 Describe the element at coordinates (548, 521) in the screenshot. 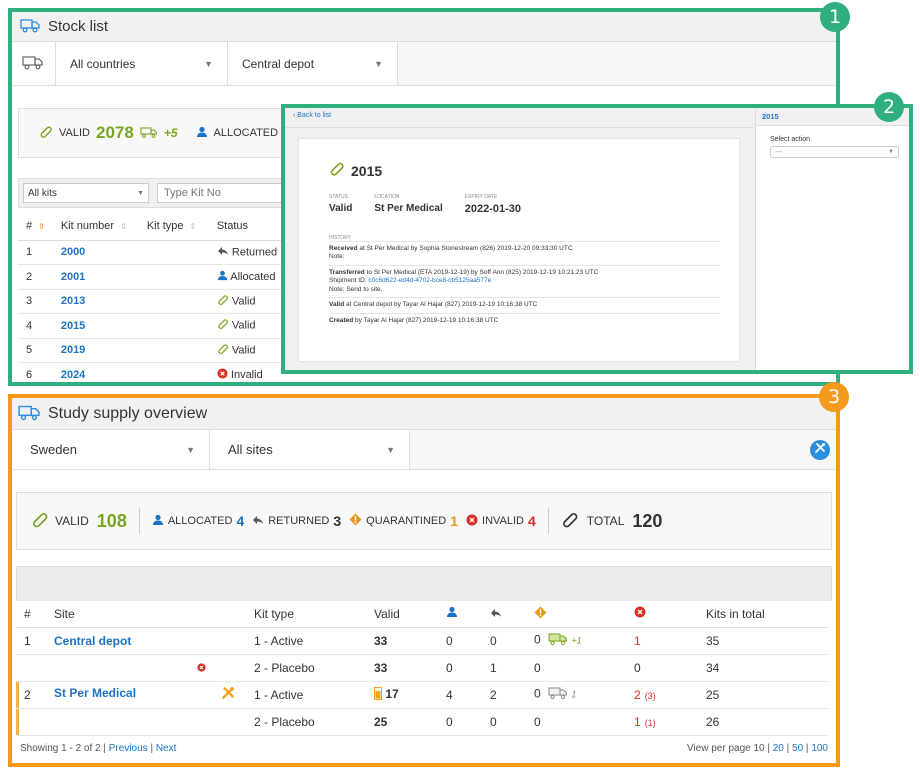

I see `divider` at that location.